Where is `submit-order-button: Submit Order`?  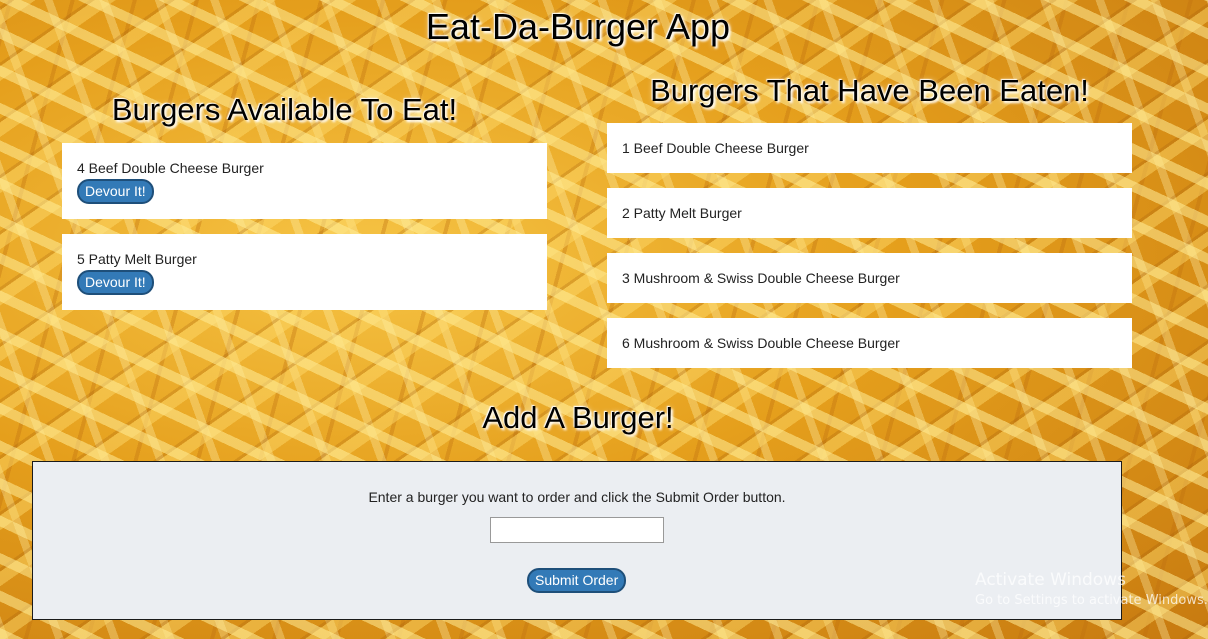 submit-order-button: Submit Order is located at coordinates (577, 580).